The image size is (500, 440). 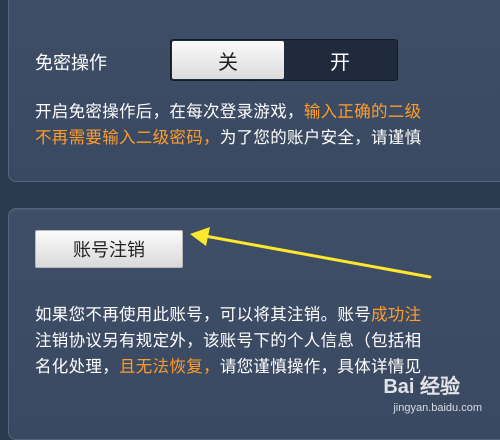 What do you see at coordinates (228, 340) in the screenshot?
I see `account-info-line2: 注销协议另有规定外，该账号下的个人信息（包括相` at bounding box center [228, 340].